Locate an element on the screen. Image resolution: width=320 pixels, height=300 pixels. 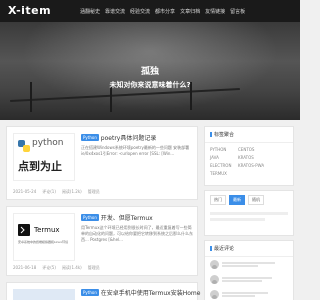
post-title-row: Python 开发、但愿Termux is located at coordinates (117, 217).